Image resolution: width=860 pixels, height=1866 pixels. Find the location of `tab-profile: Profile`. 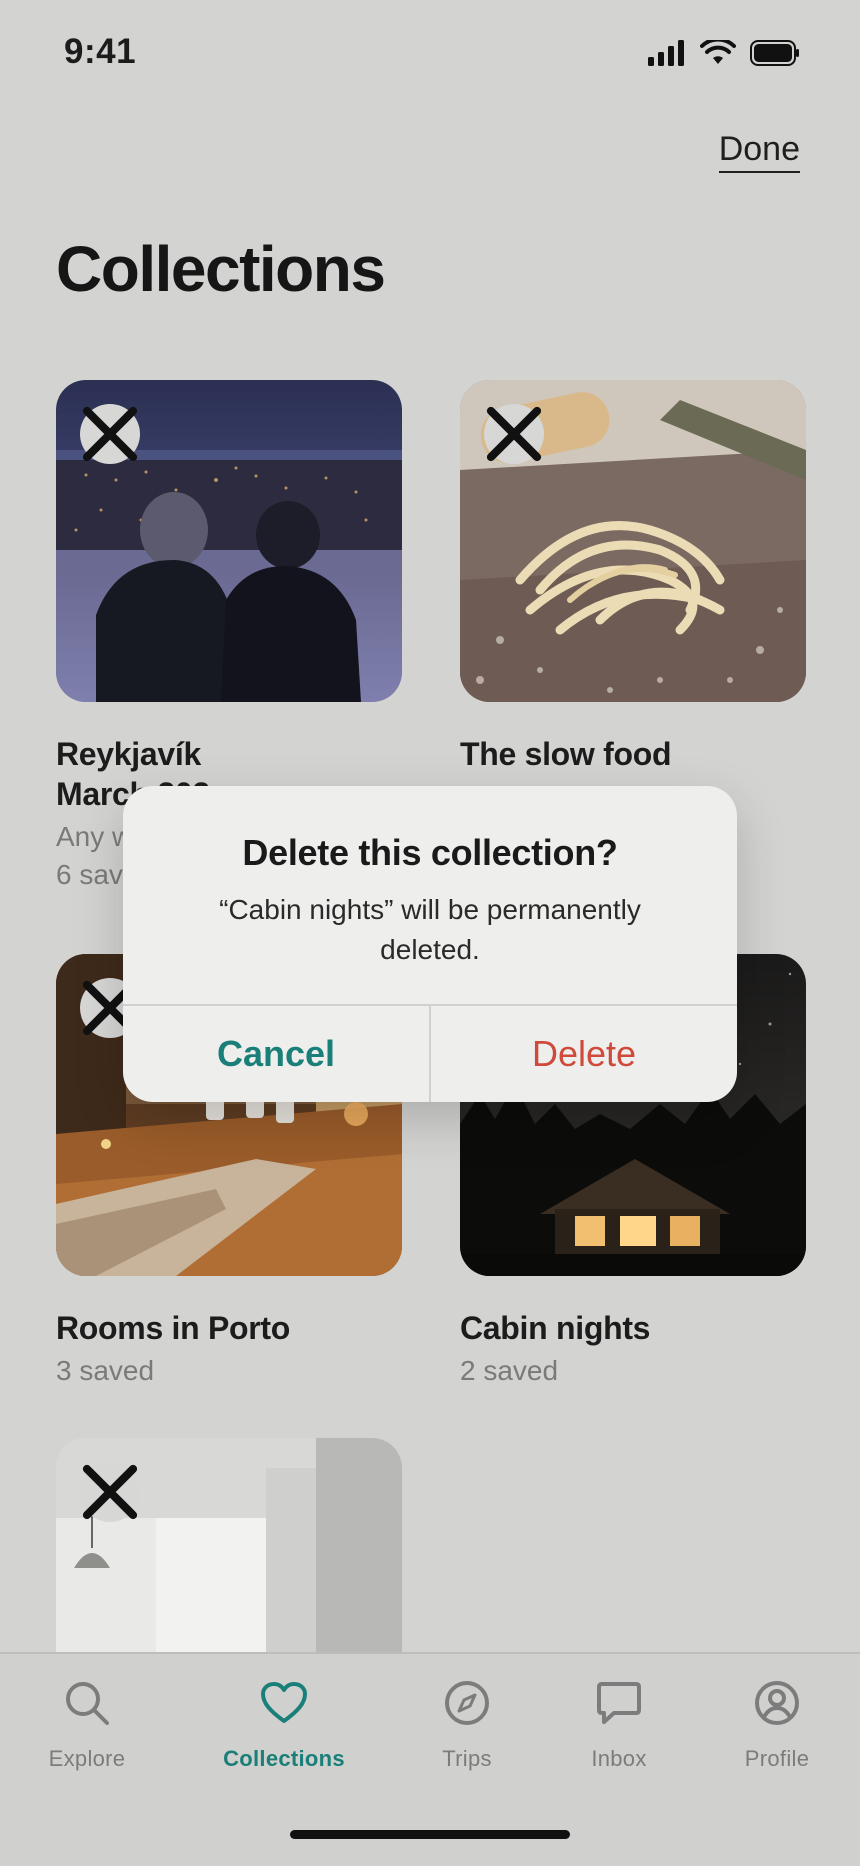

tab-profile: Profile is located at coordinates (777, 1723).